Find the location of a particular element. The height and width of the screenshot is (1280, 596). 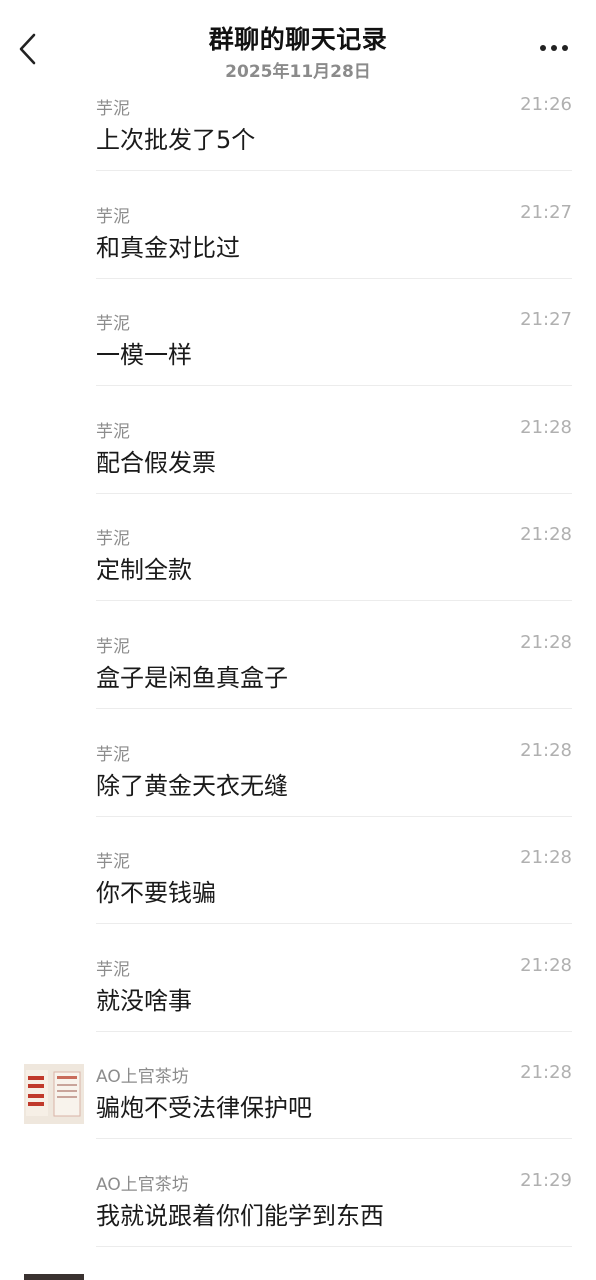

message-text: 我就说跟着你们能学到东西 is located at coordinates (240, 1215).